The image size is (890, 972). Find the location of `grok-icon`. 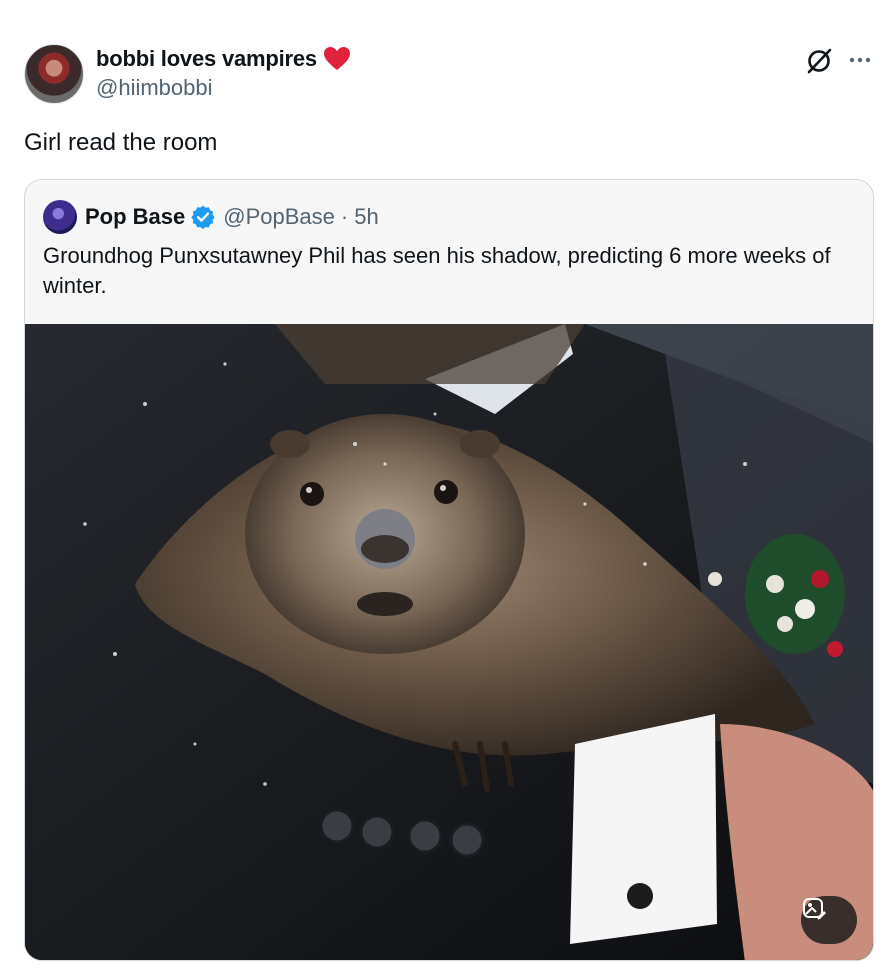

grok-icon is located at coordinates (819, 61).